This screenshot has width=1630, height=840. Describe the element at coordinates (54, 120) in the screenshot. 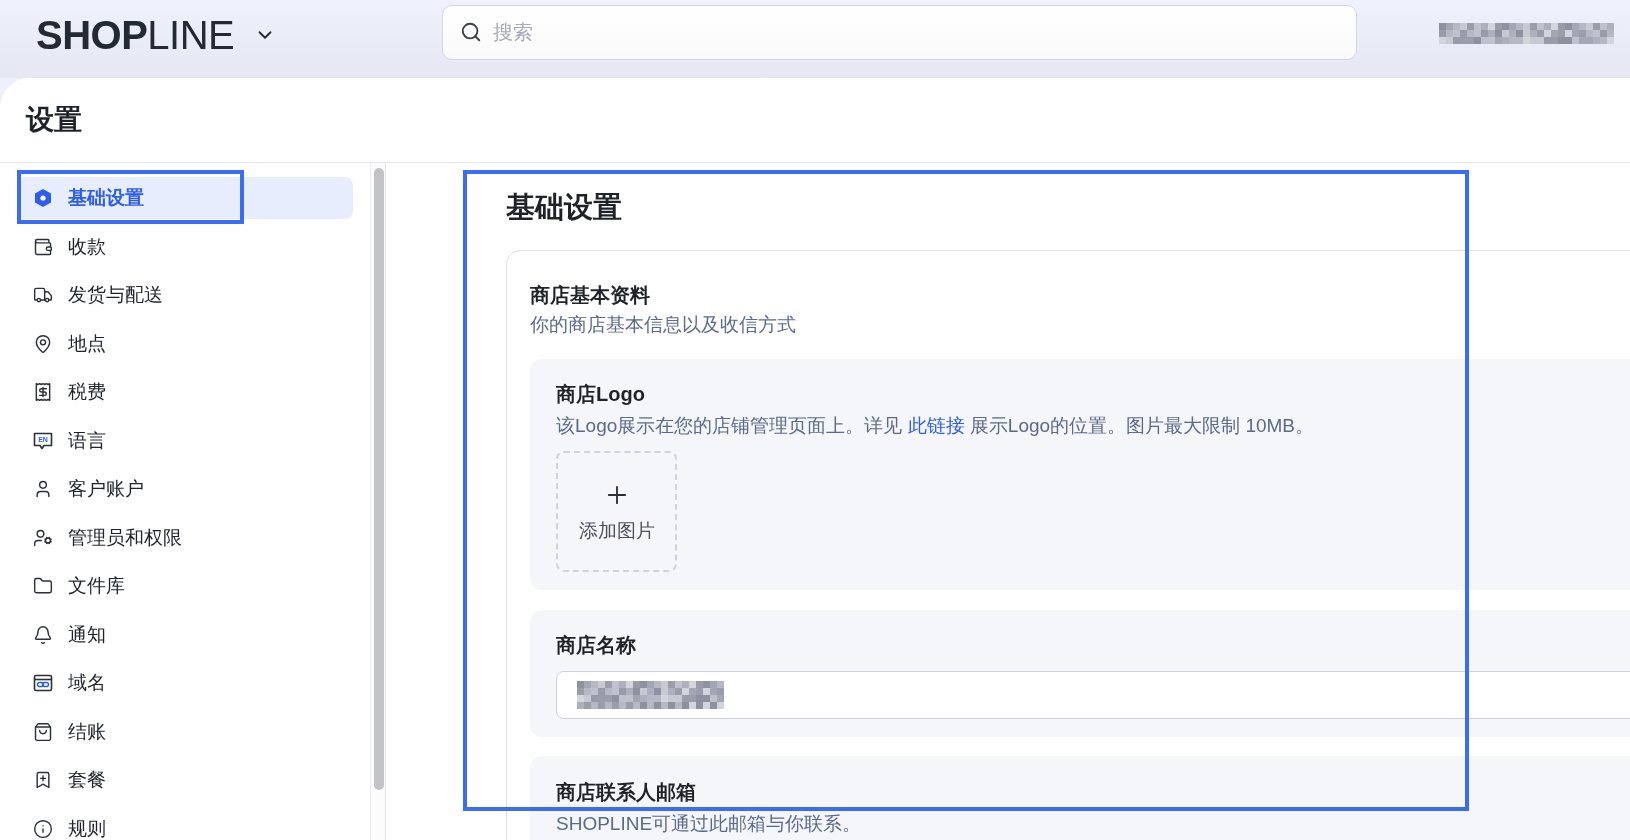

I see `page-title: 设置` at that location.